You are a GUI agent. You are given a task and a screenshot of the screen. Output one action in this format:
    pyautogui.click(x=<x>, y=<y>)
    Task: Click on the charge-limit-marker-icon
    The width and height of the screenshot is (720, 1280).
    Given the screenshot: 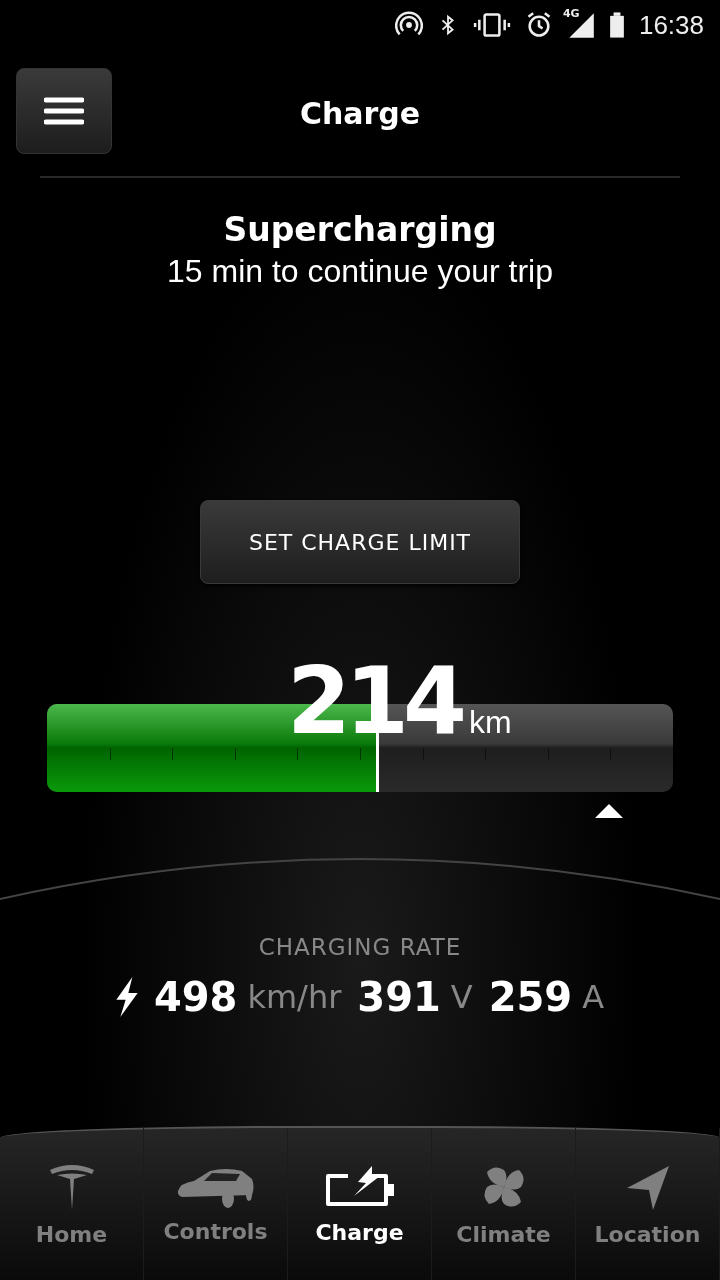 What is the action you would take?
    pyautogui.click(x=609, y=811)
    